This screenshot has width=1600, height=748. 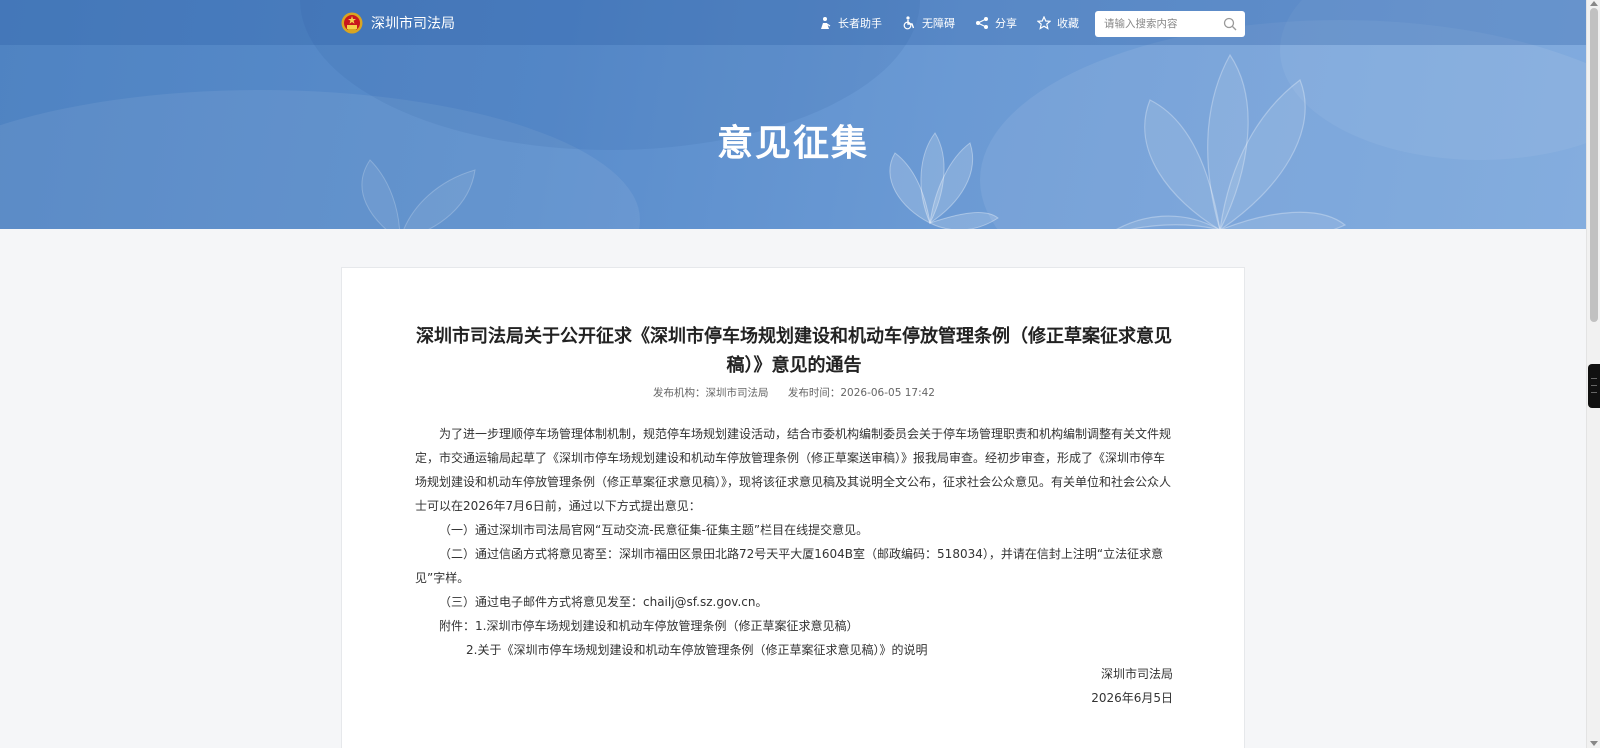 I want to click on site-brand: 深圳市司法局, so click(x=398, y=23).